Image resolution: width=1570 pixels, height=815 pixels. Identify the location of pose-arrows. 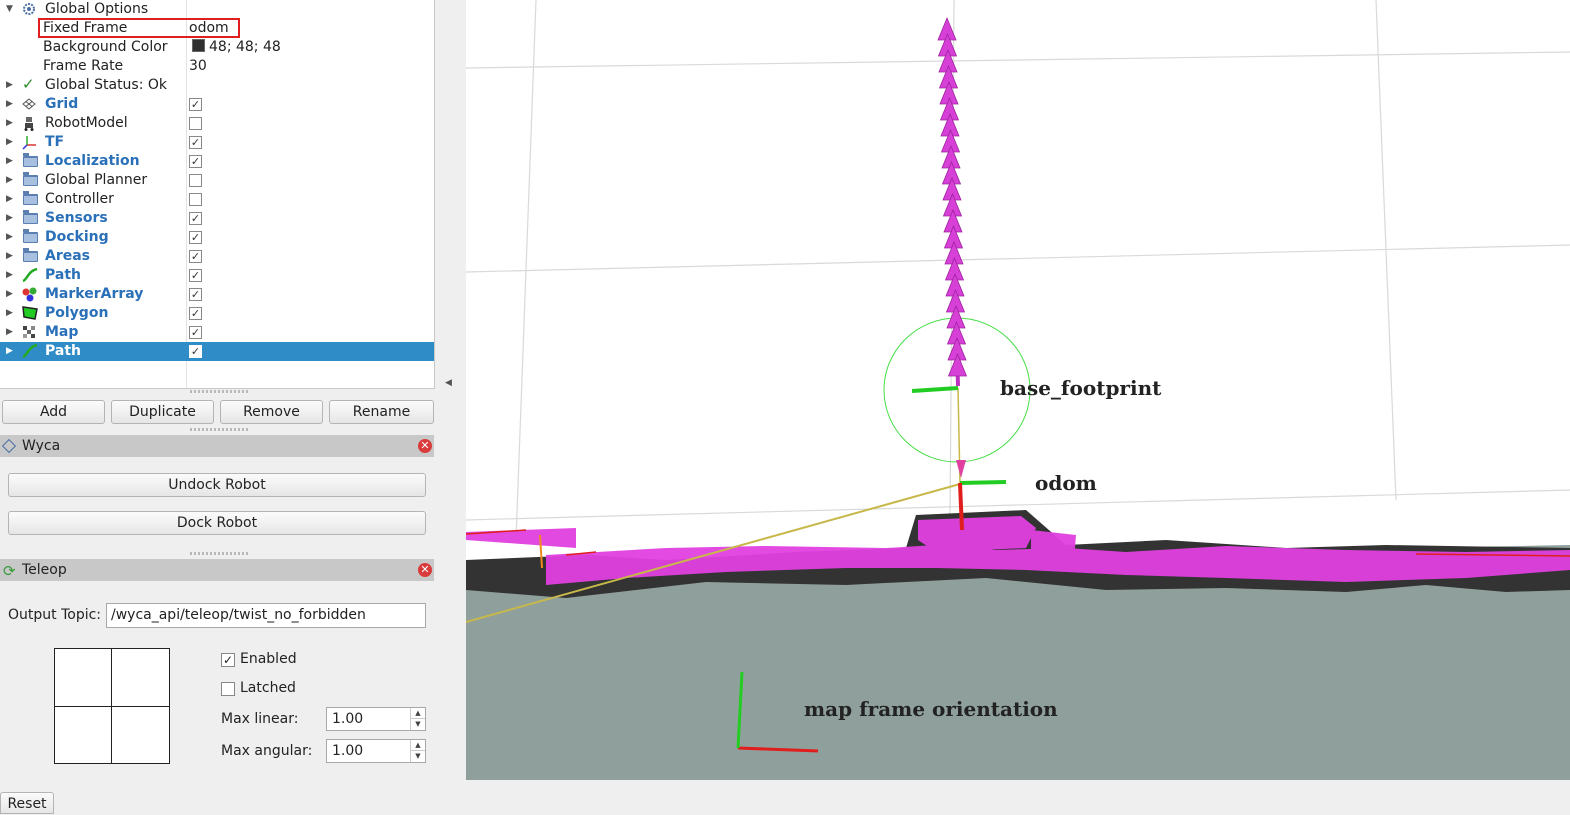
(952, 201).